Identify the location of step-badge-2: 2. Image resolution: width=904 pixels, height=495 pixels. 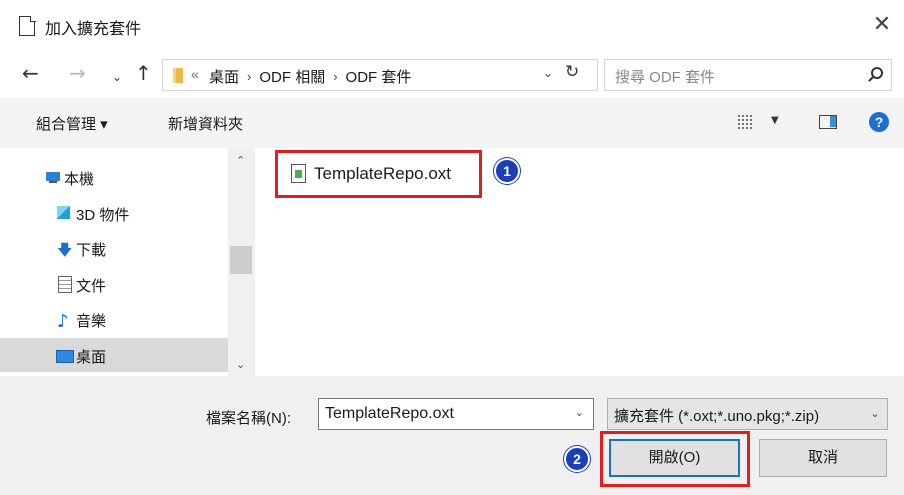
(577, 459).